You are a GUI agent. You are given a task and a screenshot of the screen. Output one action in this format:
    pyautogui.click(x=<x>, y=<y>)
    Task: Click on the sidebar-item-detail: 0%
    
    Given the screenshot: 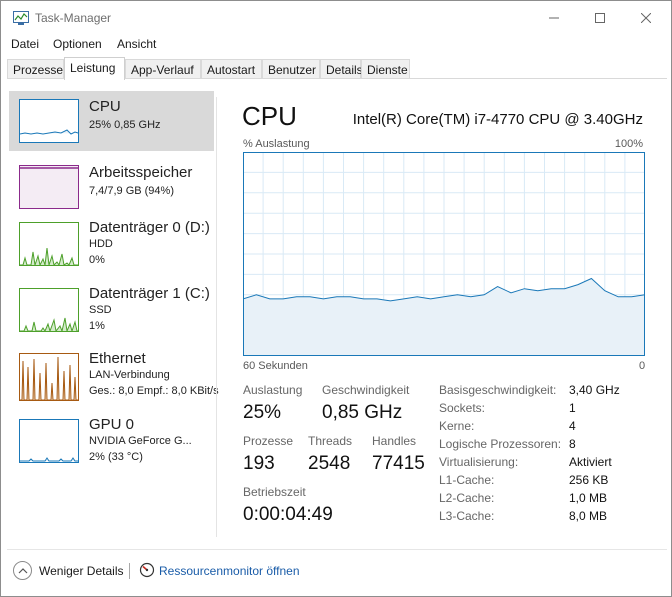 What is the action you would take?
    pyautogui.click(x=97, y=260)
    